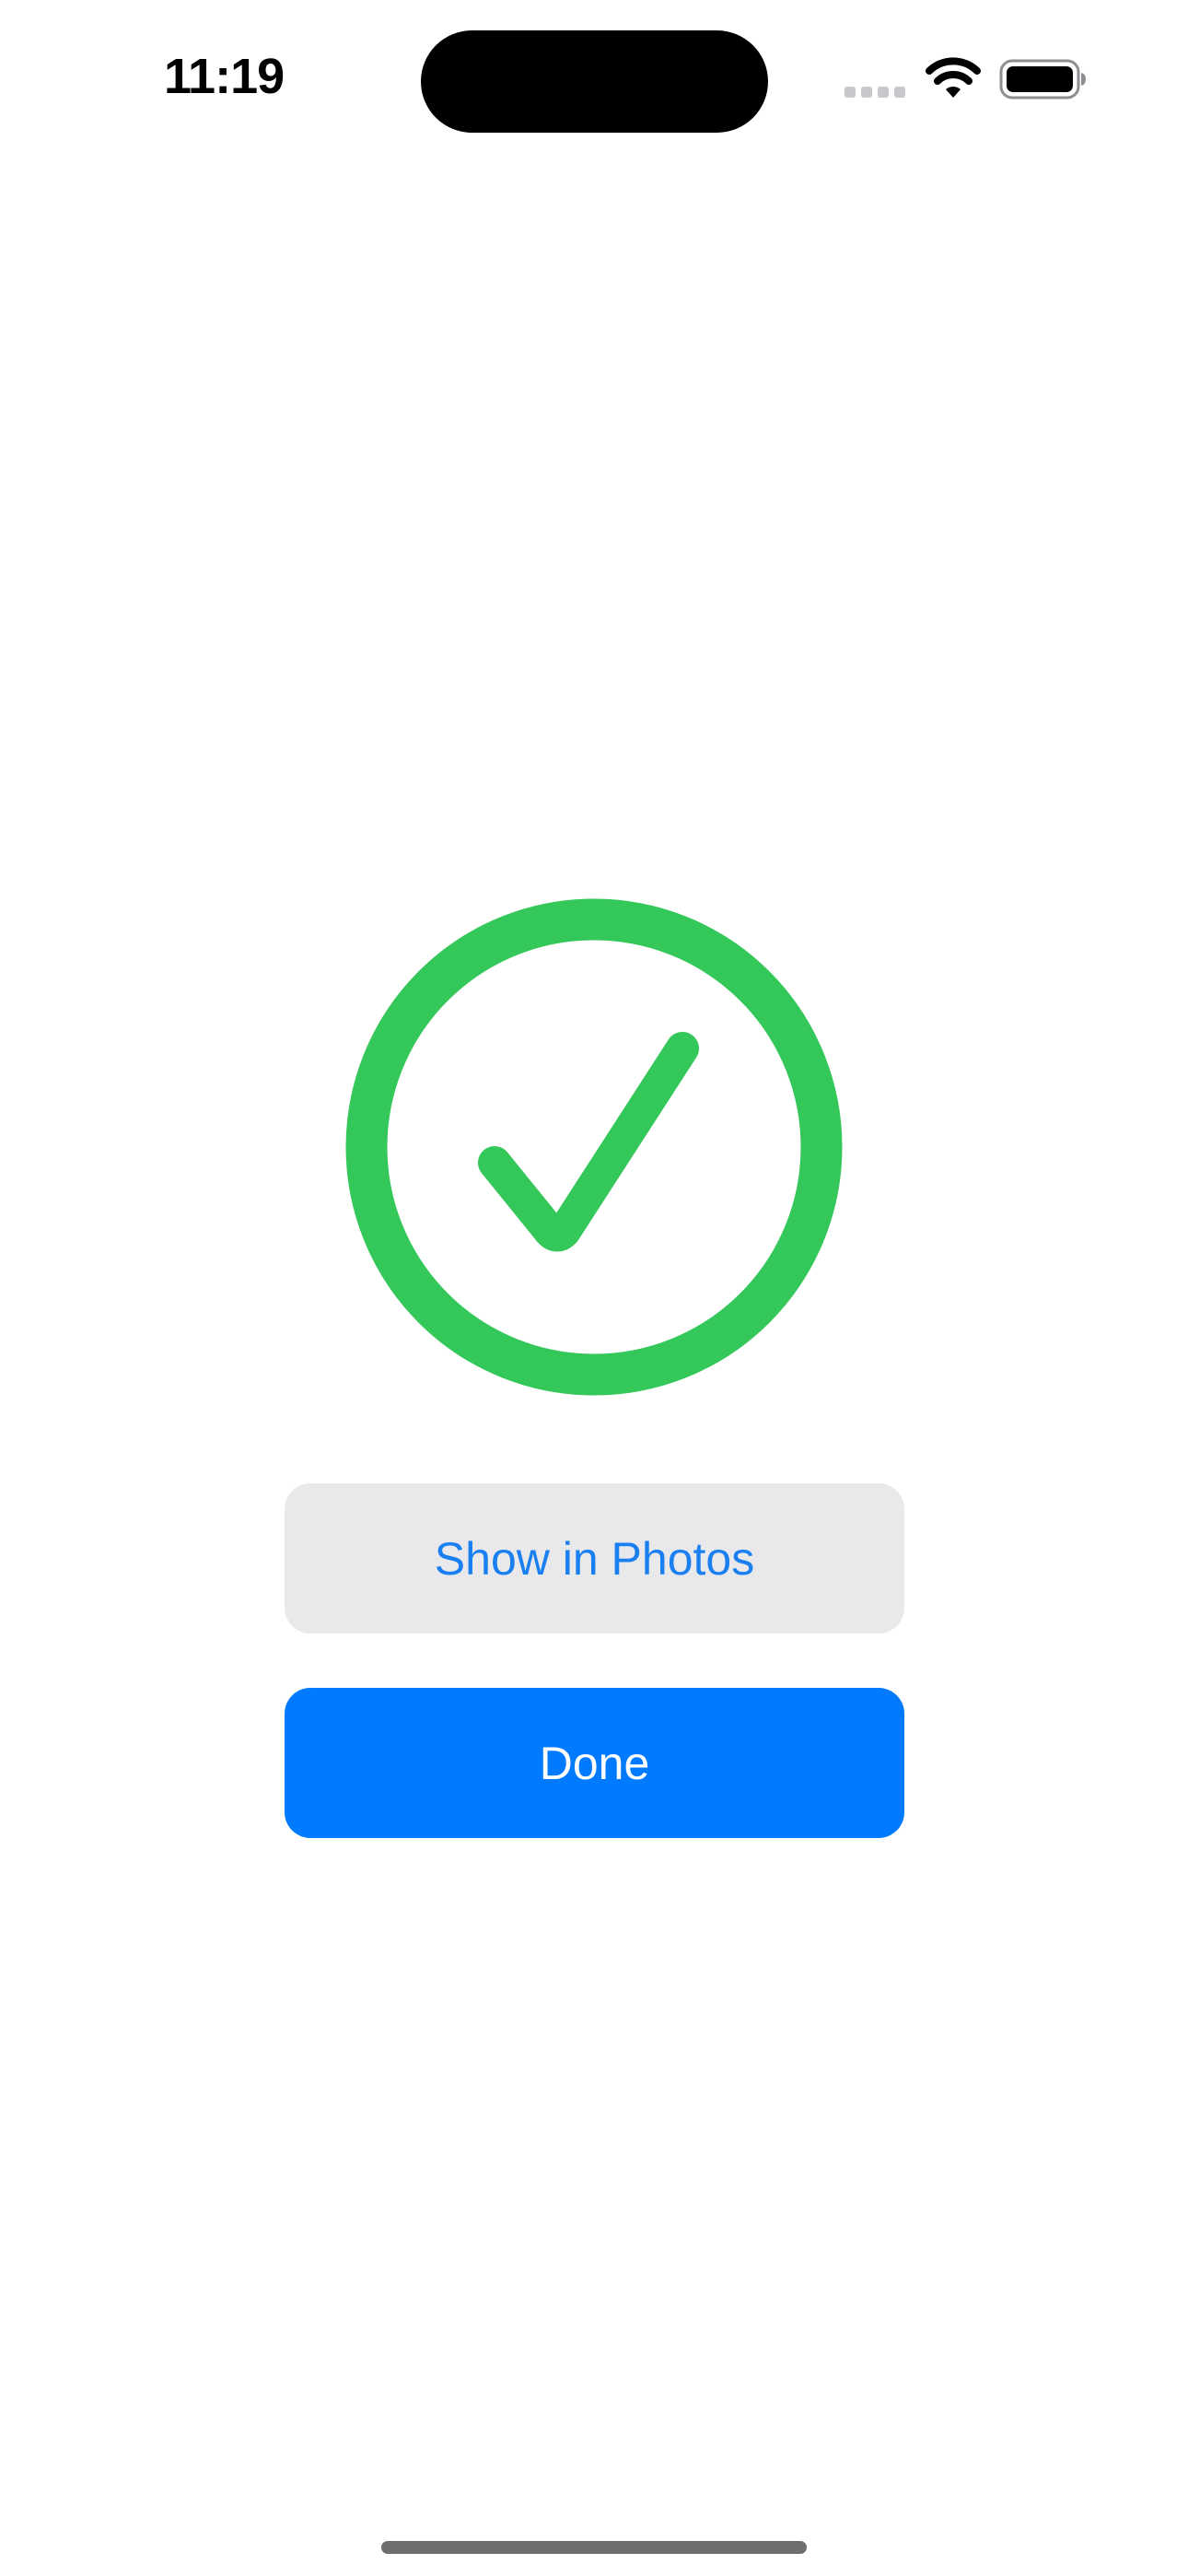 This screenshot has height=2576, width=1188. I want to click on battery-icon, so click(1042, 79).